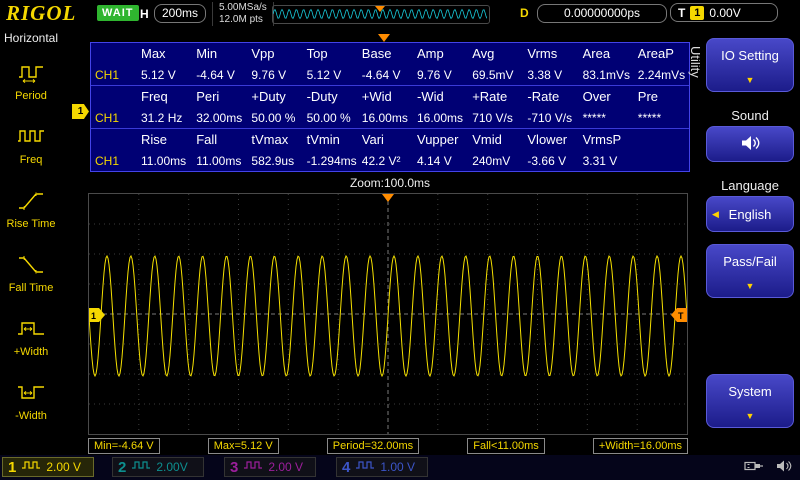  I want to click on measure-header: VrmsP, so click(602, 139).